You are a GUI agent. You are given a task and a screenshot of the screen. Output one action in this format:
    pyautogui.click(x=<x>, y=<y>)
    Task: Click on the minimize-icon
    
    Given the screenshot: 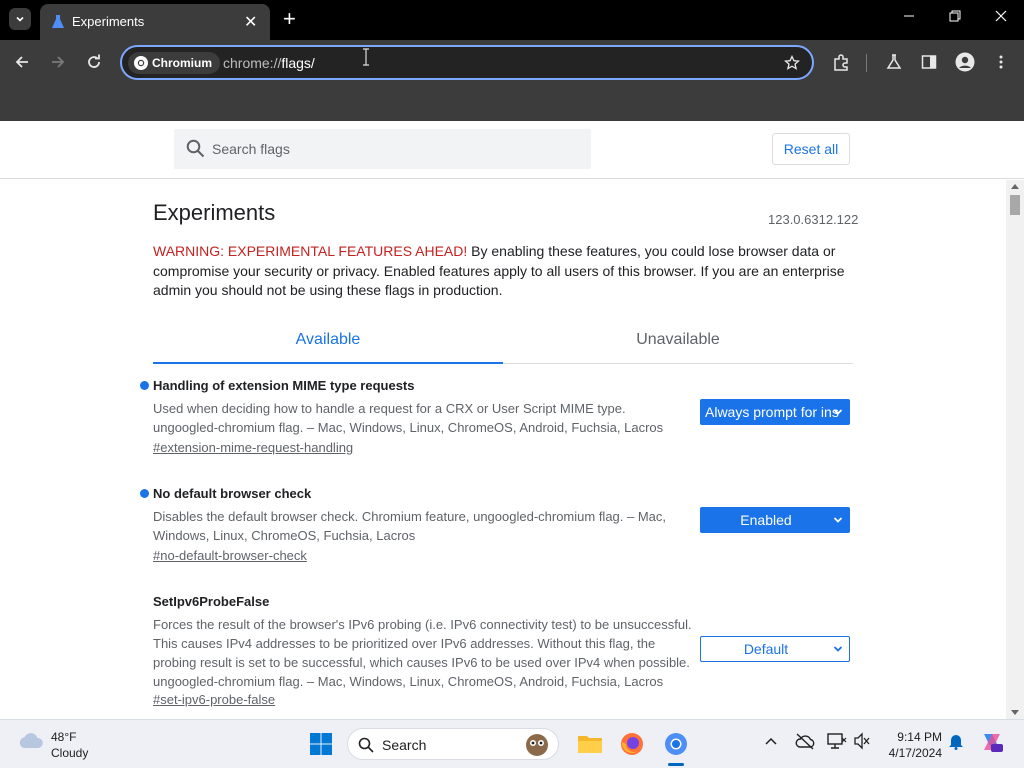 What is the action you would take?
    pyautogui.click(x=909, y=16)
    